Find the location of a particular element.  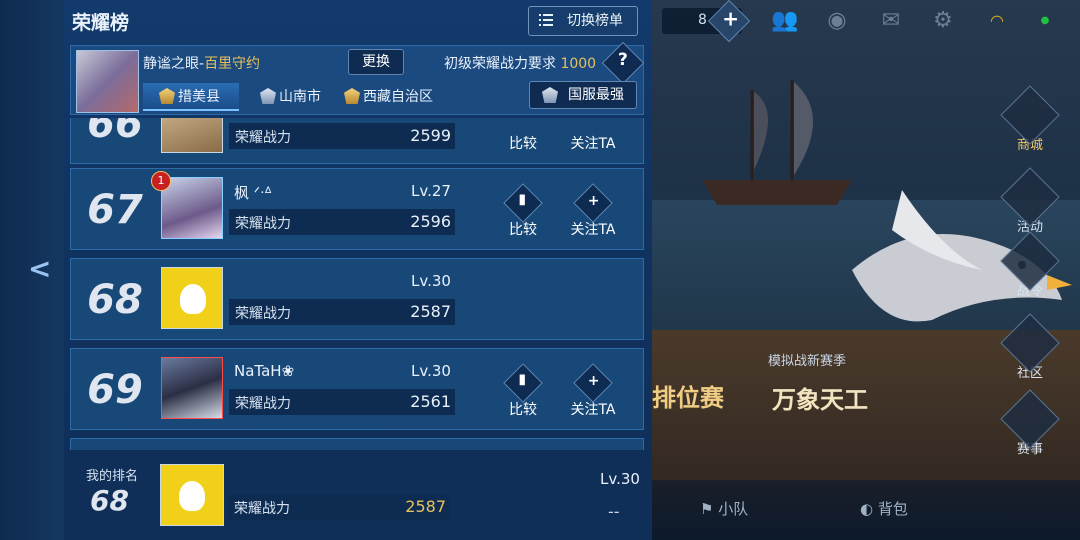

national-best-button: 国服最强 is located at coordinates (583, 95).